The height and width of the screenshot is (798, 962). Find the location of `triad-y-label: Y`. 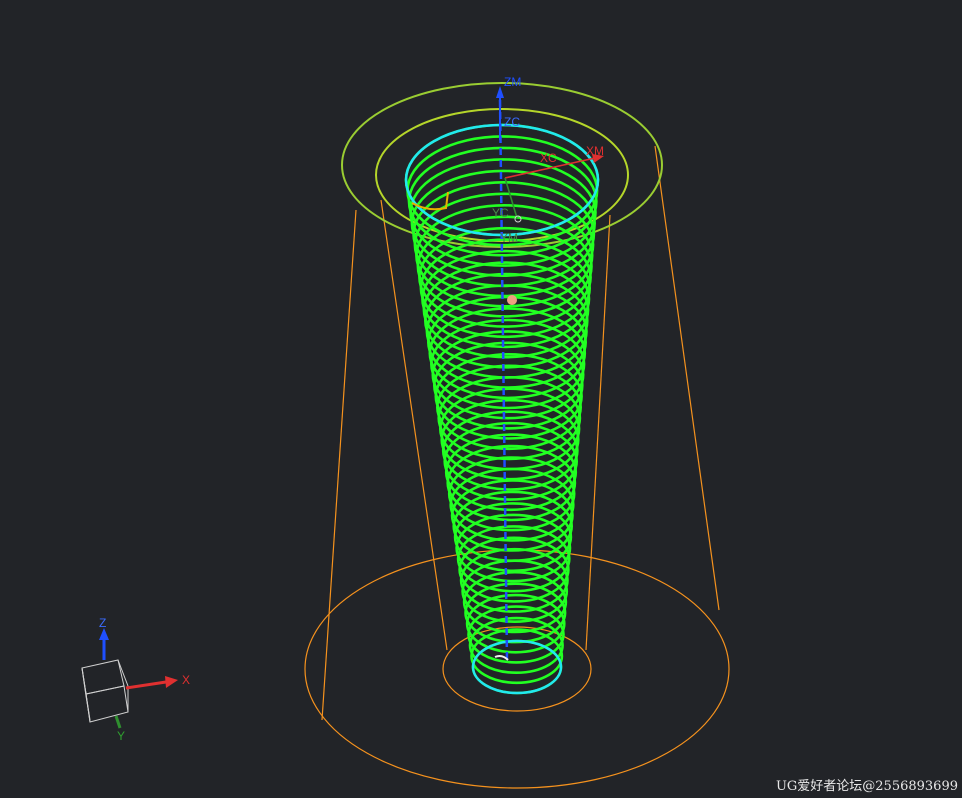

triad-y-label: Y is located at coordinates (121, 736).